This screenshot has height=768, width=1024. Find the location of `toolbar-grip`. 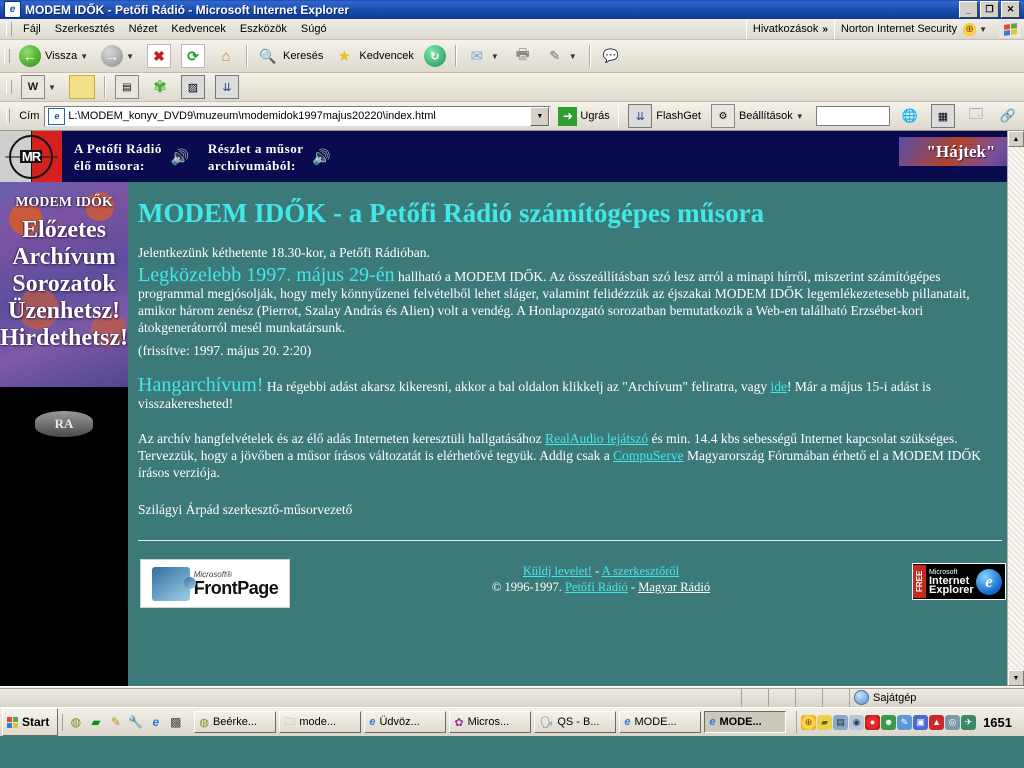

toolbar-grip is located at coordinates (7, 56).